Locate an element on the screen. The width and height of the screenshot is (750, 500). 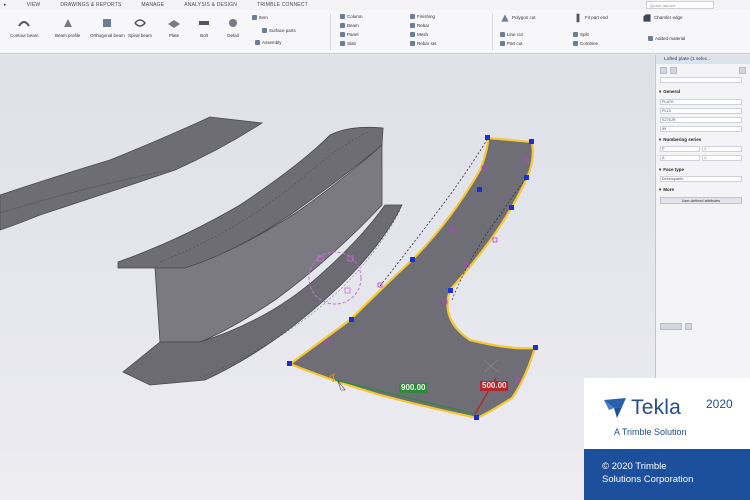
ribbon-item-surface-parts: Surface parts is located at coordinates (279, 30).